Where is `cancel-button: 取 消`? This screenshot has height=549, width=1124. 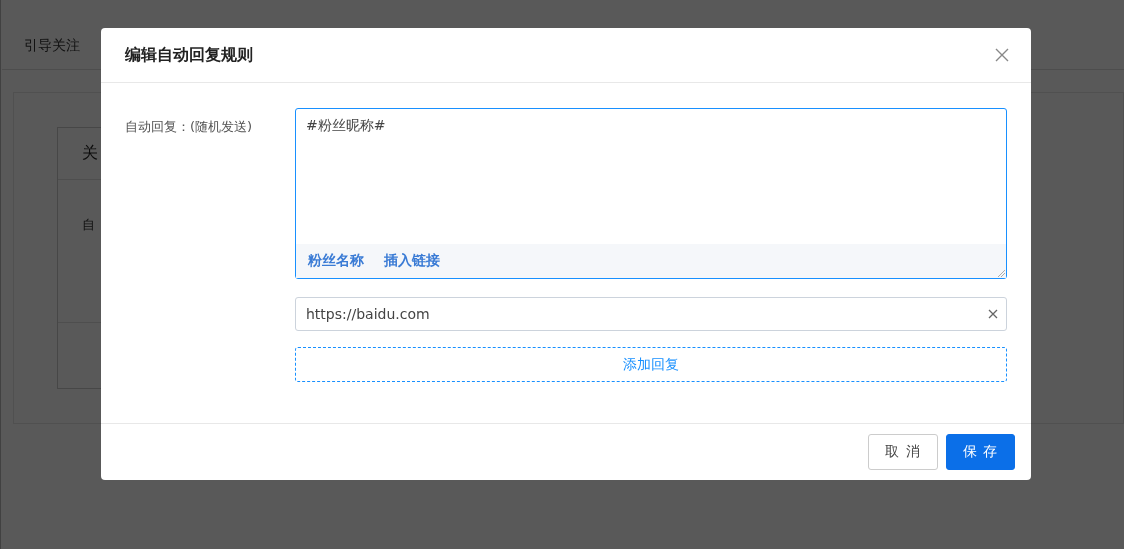
cancel-button: 取 消 is located at coordinates (903, 452).